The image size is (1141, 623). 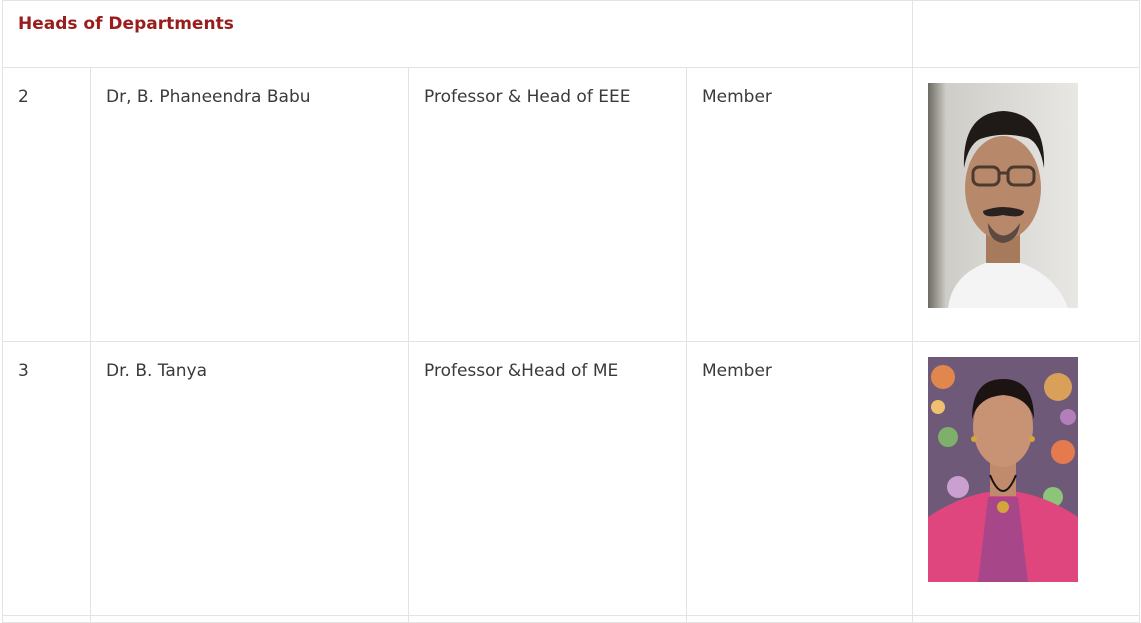 What do you see at coordinates (547, 478) in the screenshot?
I see `member-designation: Professor &Head of ME` at bounding box center [547, 478].